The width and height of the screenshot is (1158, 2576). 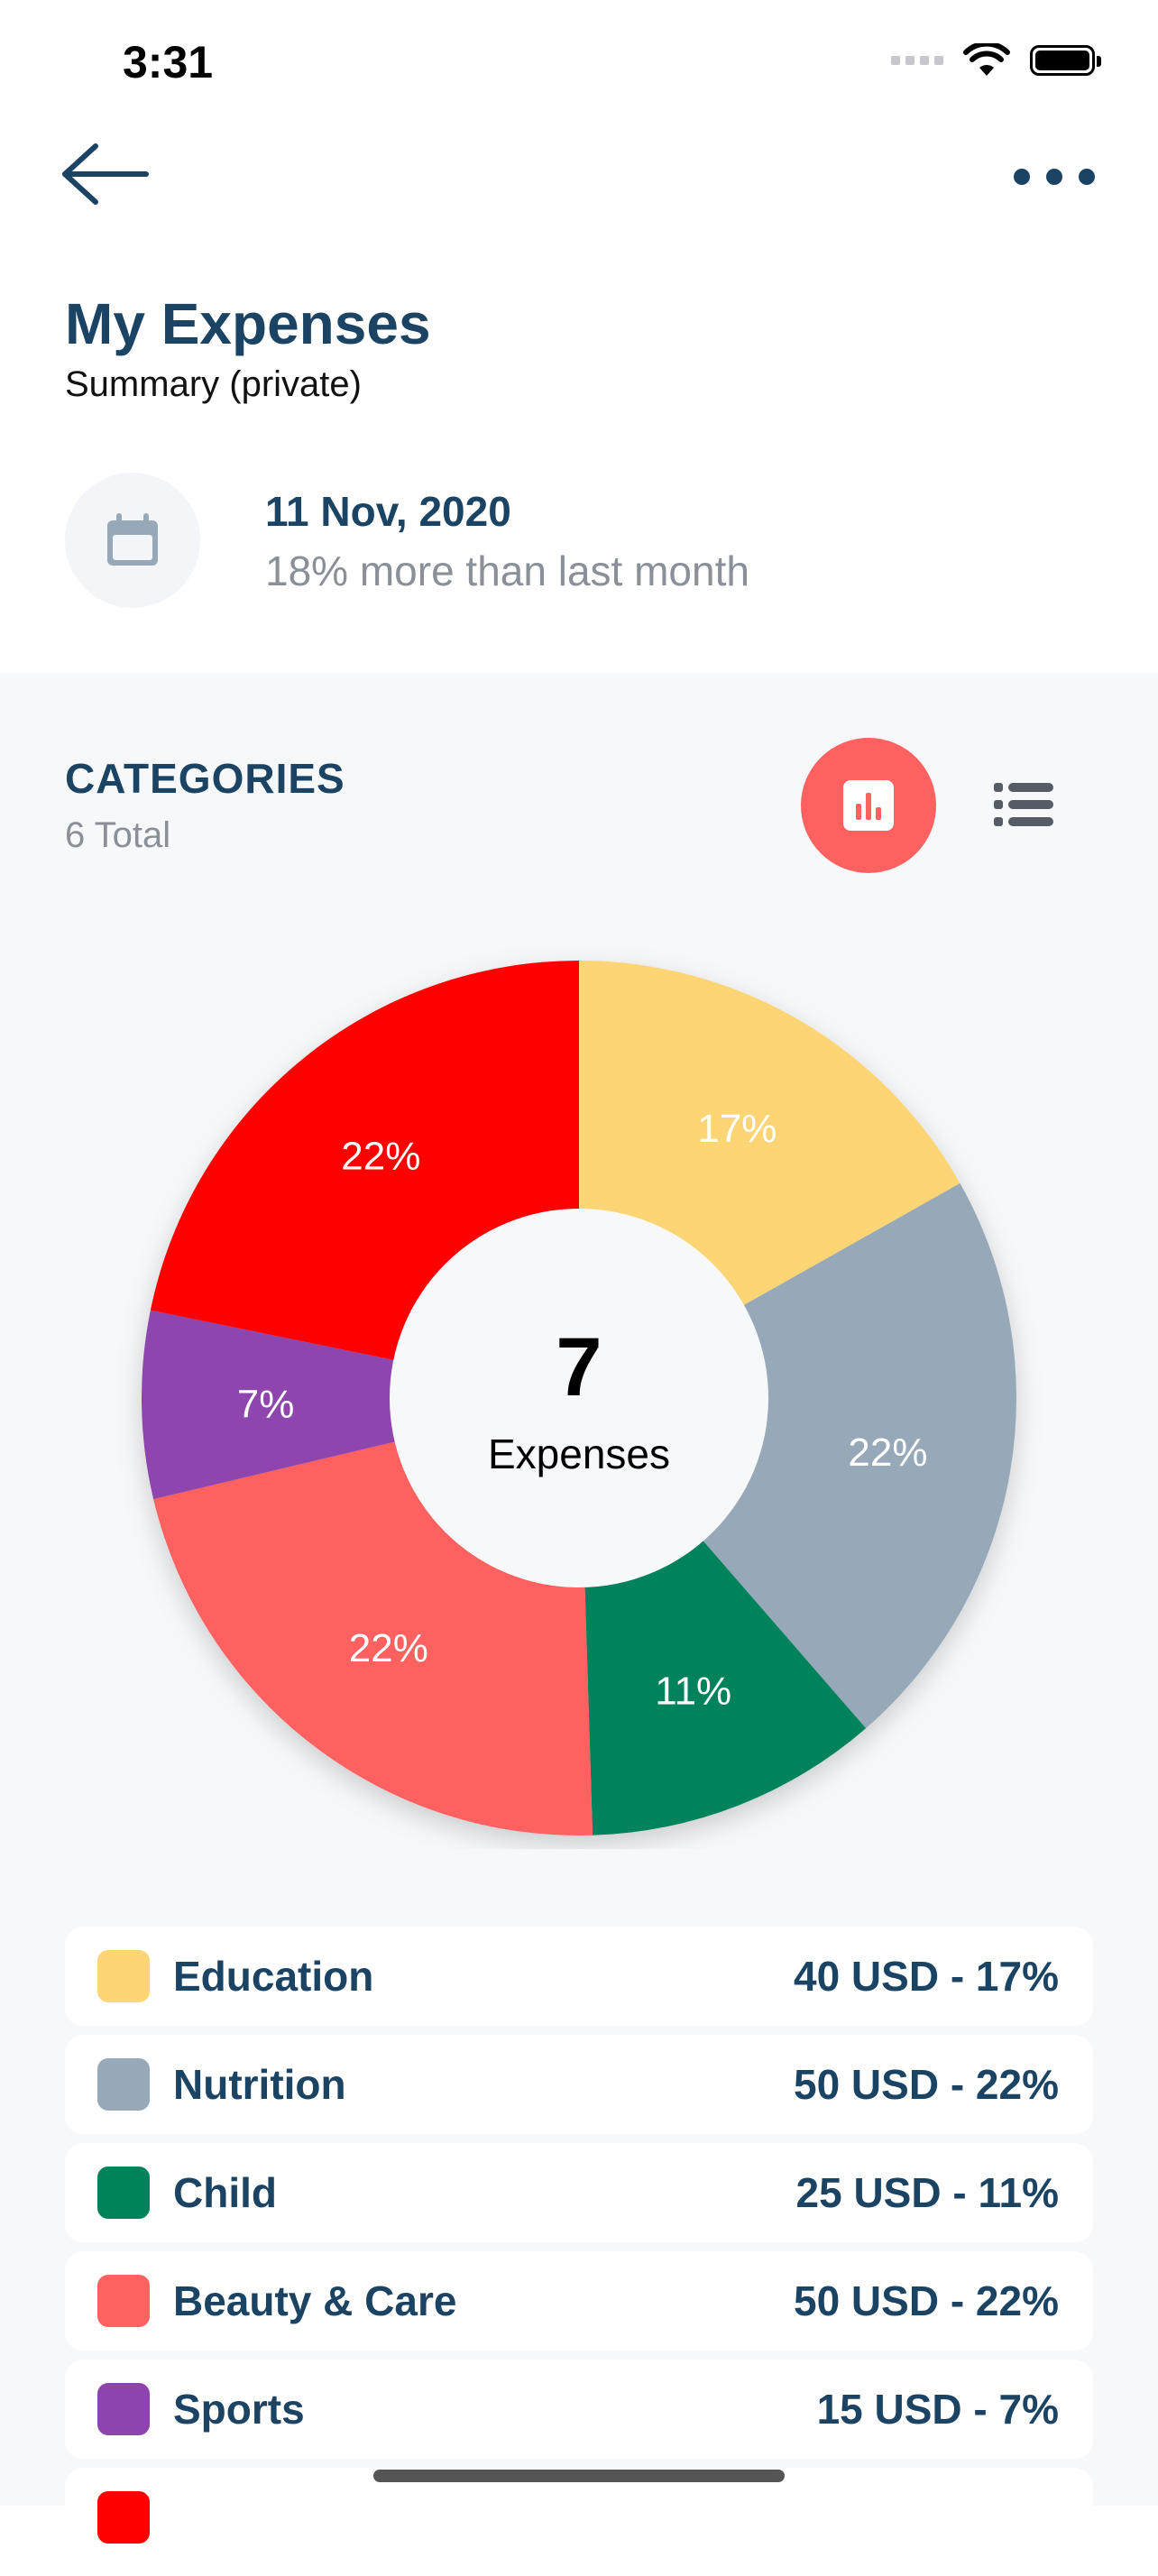 I want to click on summary-date: 11 Nov, 2020, so click(x=388, y=511).